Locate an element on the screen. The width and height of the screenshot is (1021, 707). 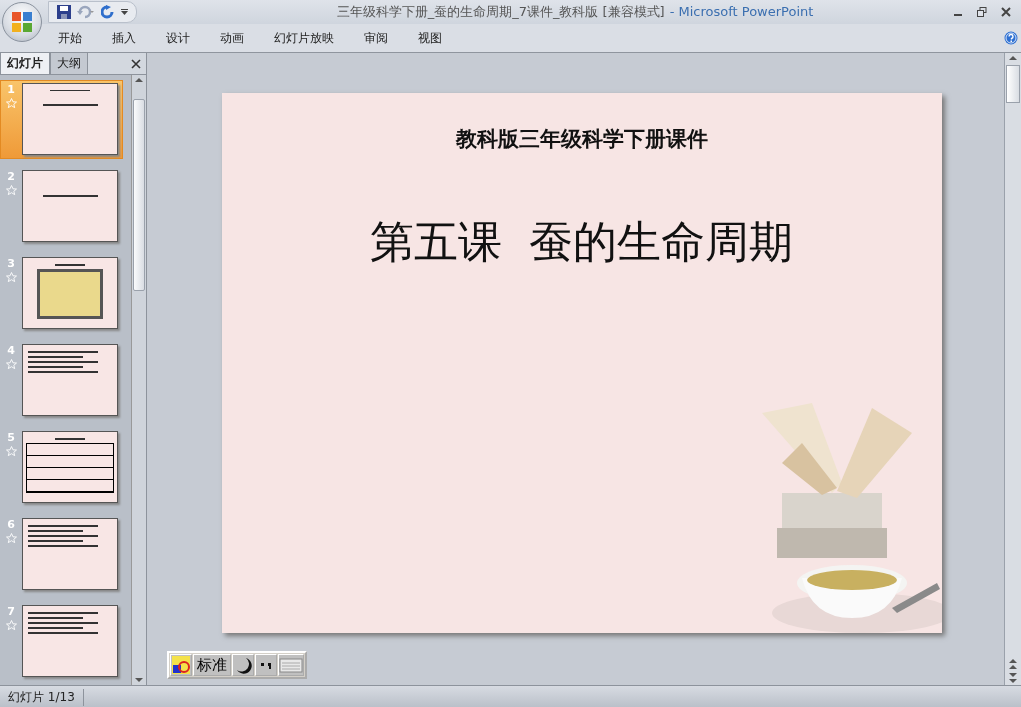
help-icon is located at coordinates (1011, 38).